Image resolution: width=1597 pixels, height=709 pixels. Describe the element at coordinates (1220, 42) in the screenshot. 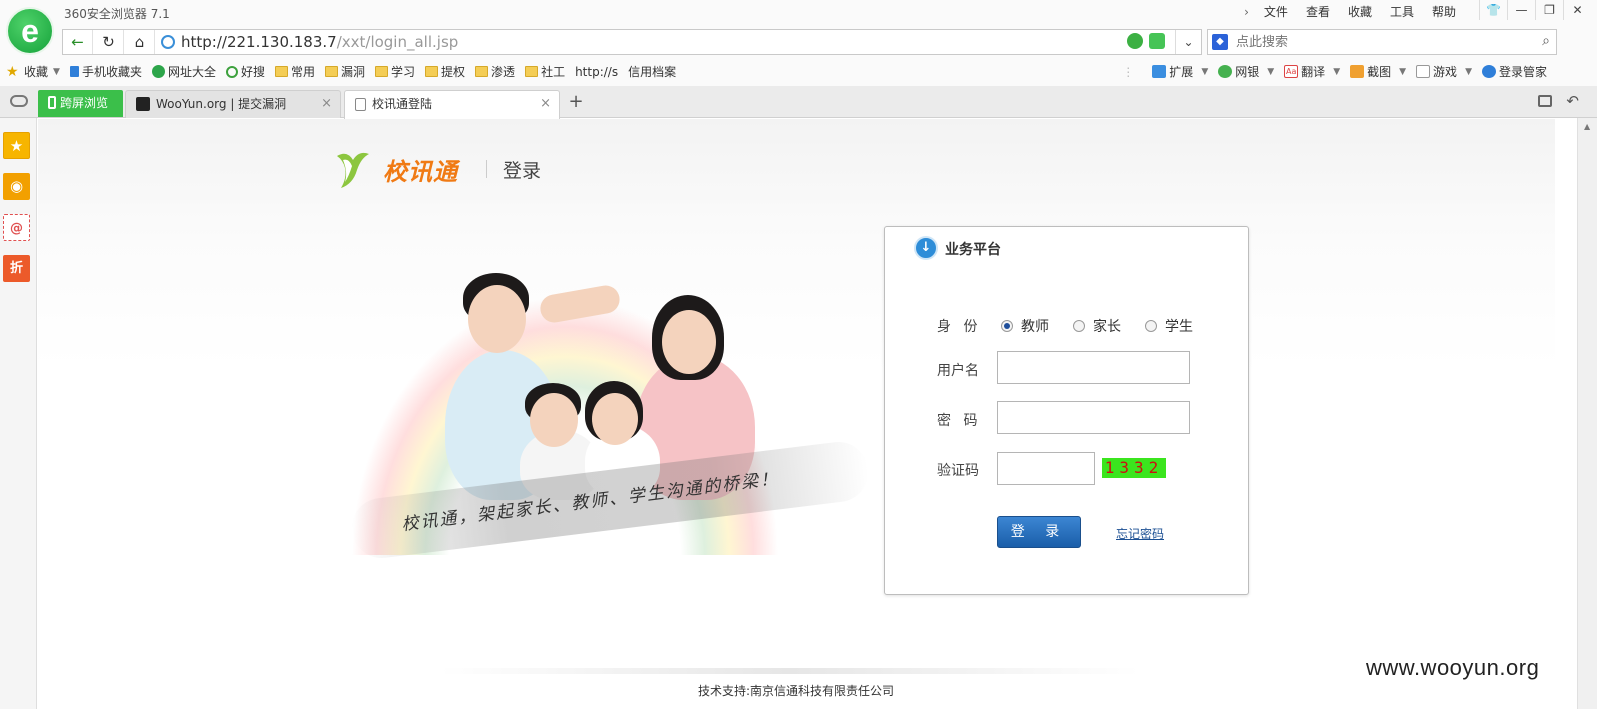

I see `baidu-paw-icon: ◆` at that location.